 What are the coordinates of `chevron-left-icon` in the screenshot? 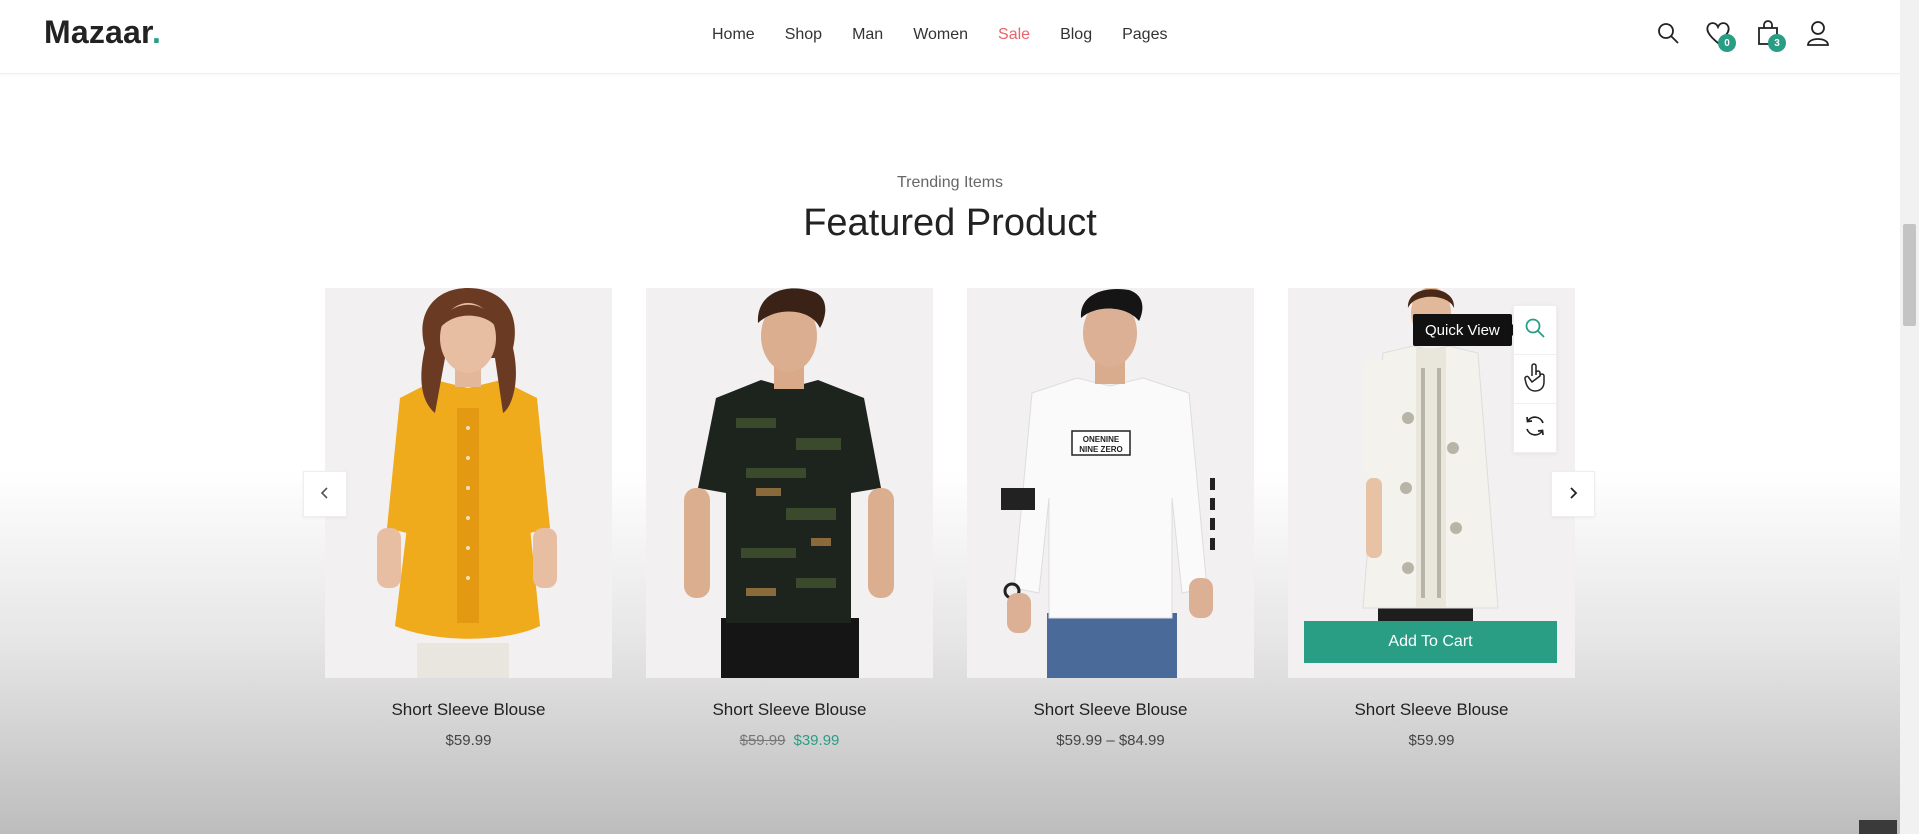 It's located at (325, 494).